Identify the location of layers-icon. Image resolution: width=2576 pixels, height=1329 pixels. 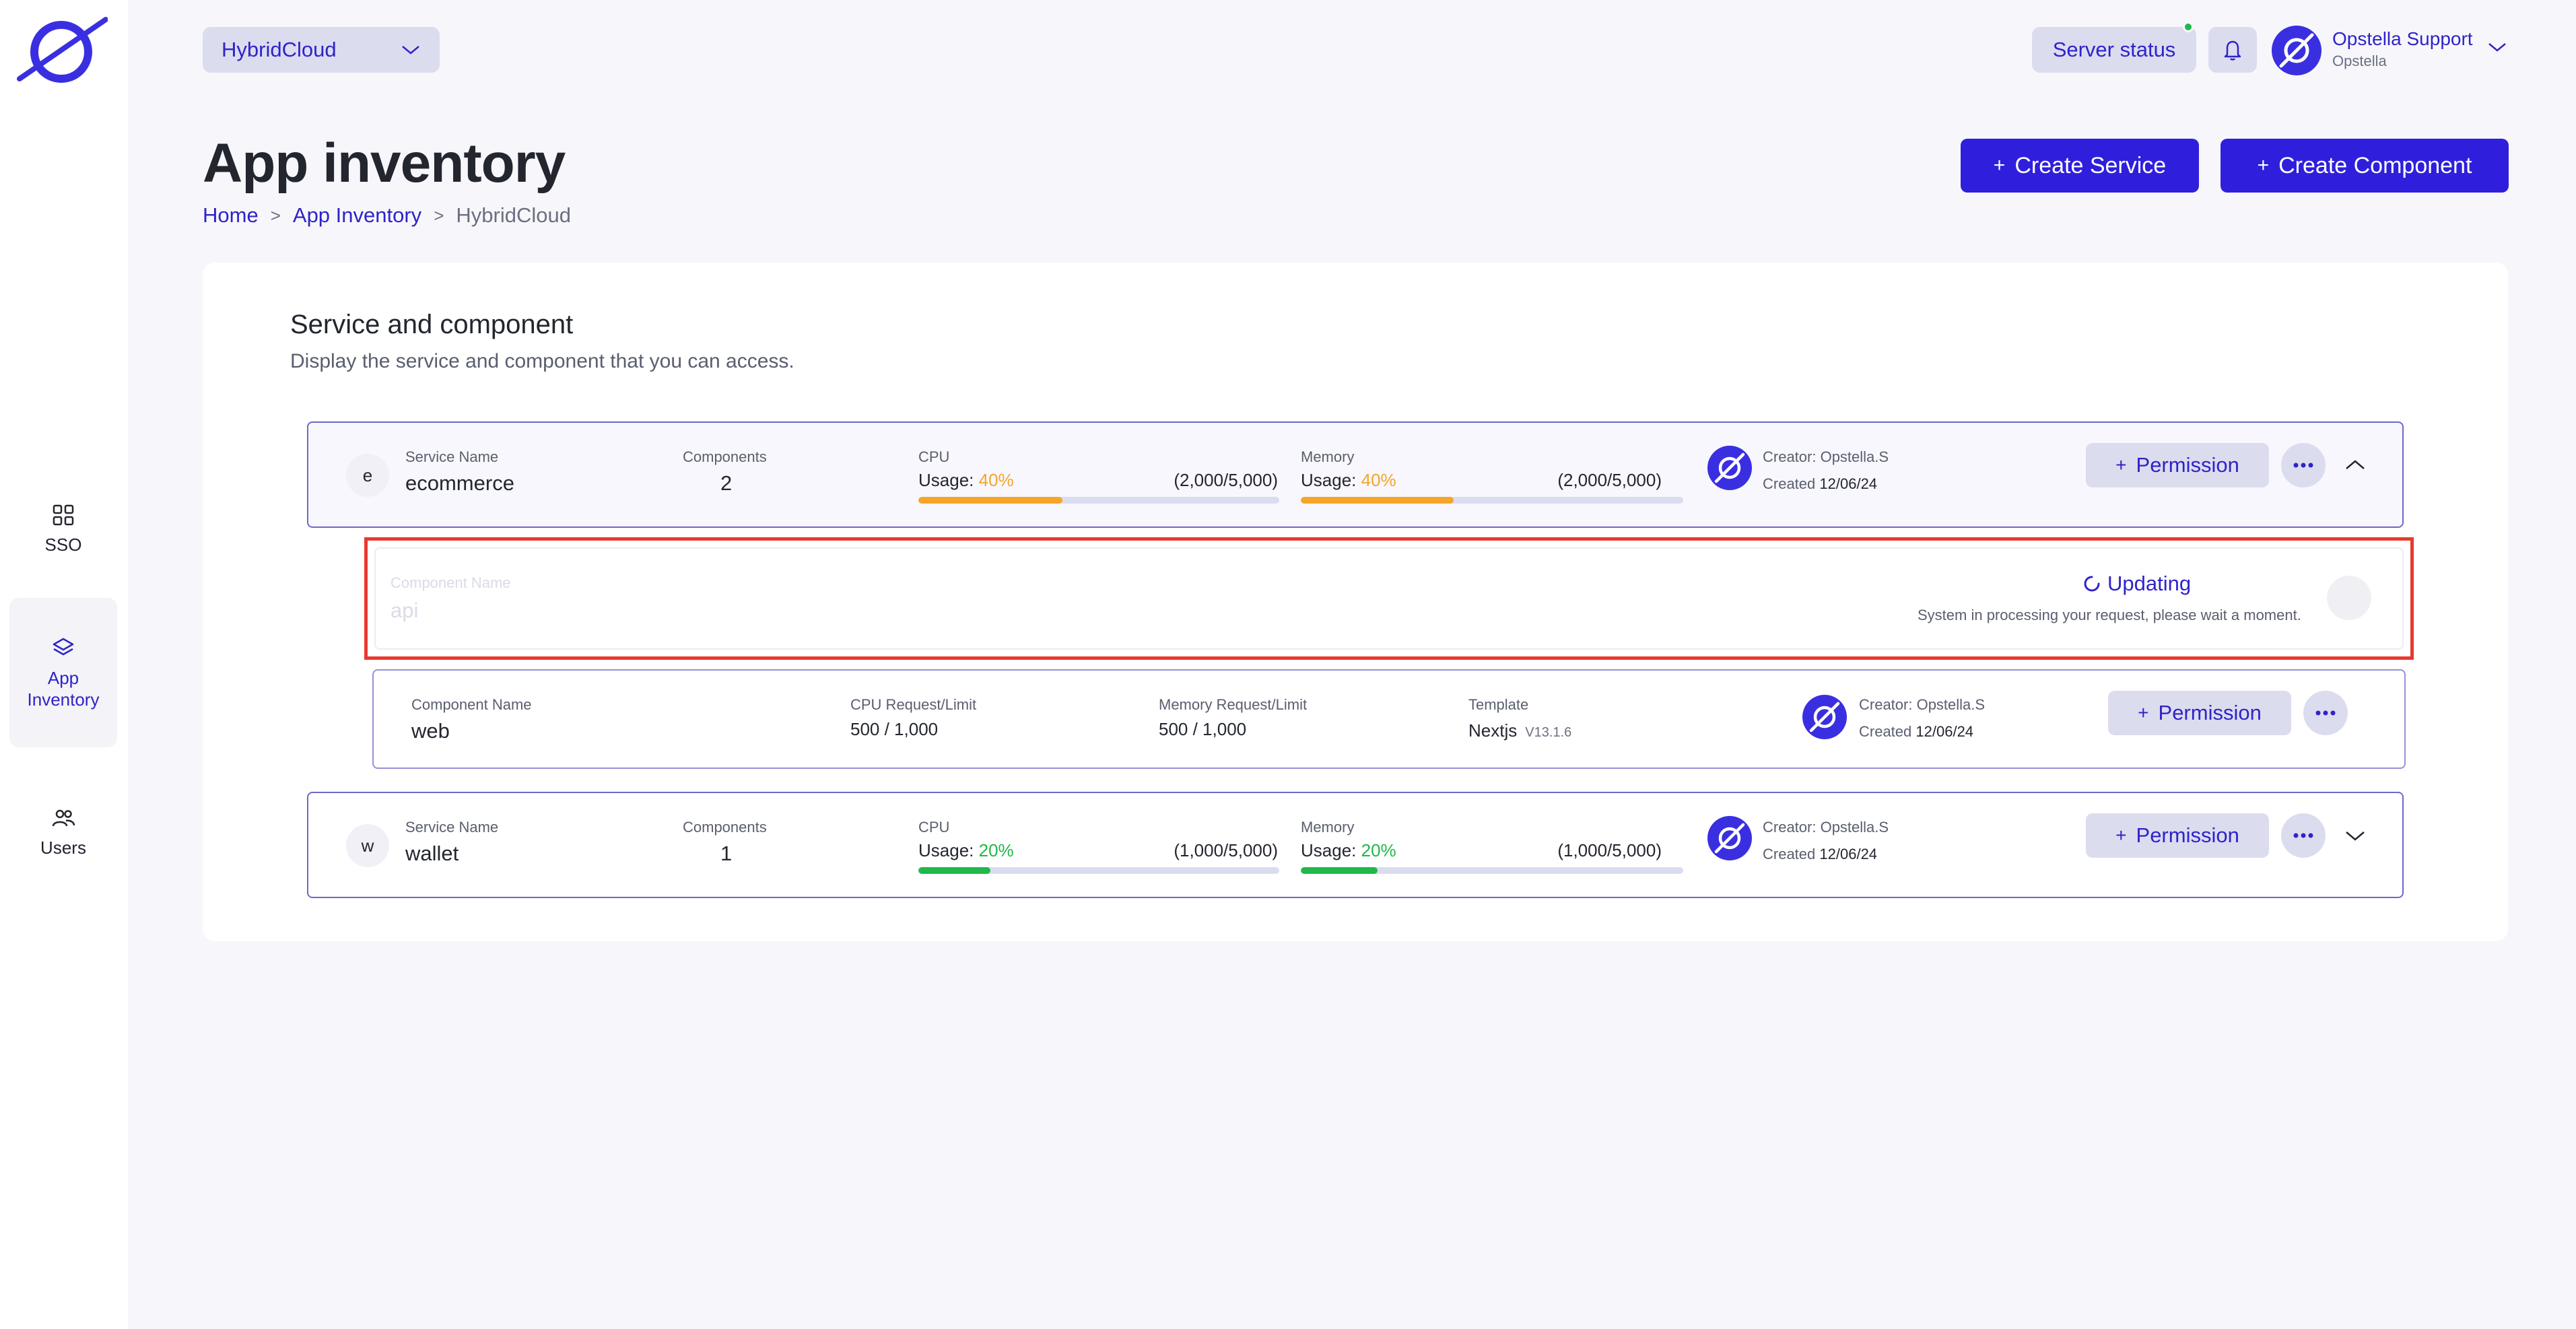
(63, 647).